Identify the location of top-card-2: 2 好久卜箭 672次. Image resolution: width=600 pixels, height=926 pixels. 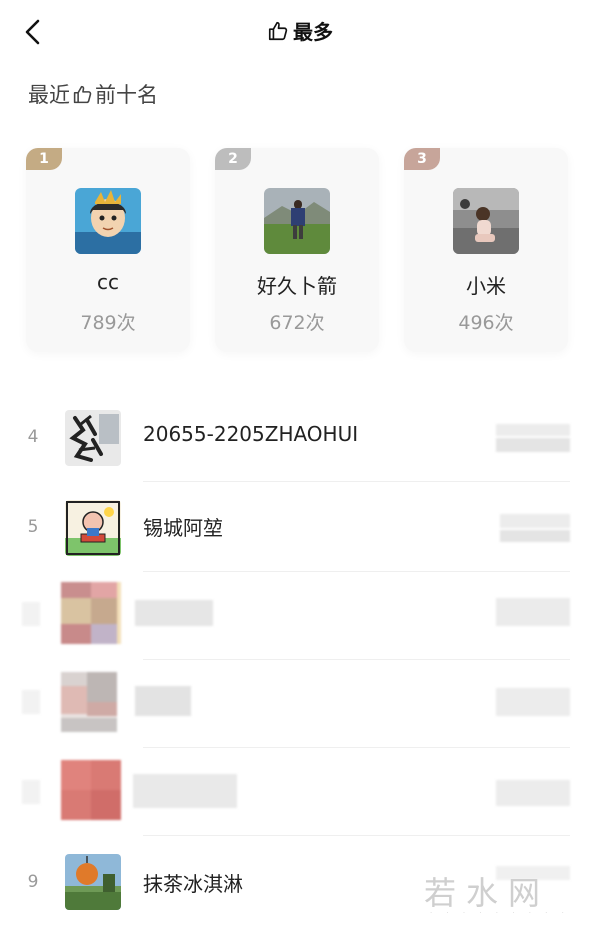
(297, 250).